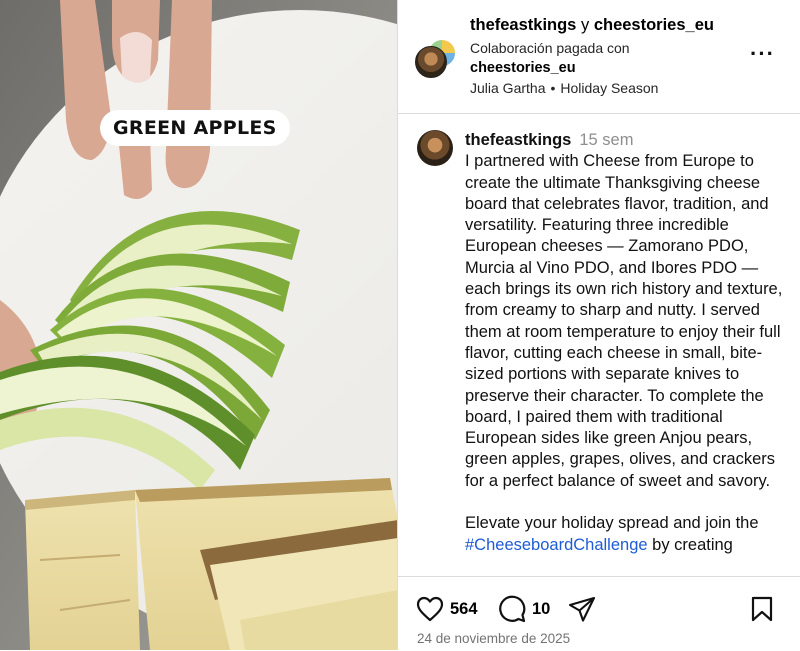 The height and width of the screenshot is (651, 800). Describe the element at coordinates (507, 88) in the screenshot. I see `audio-artist: Julia Gartha` at that location.